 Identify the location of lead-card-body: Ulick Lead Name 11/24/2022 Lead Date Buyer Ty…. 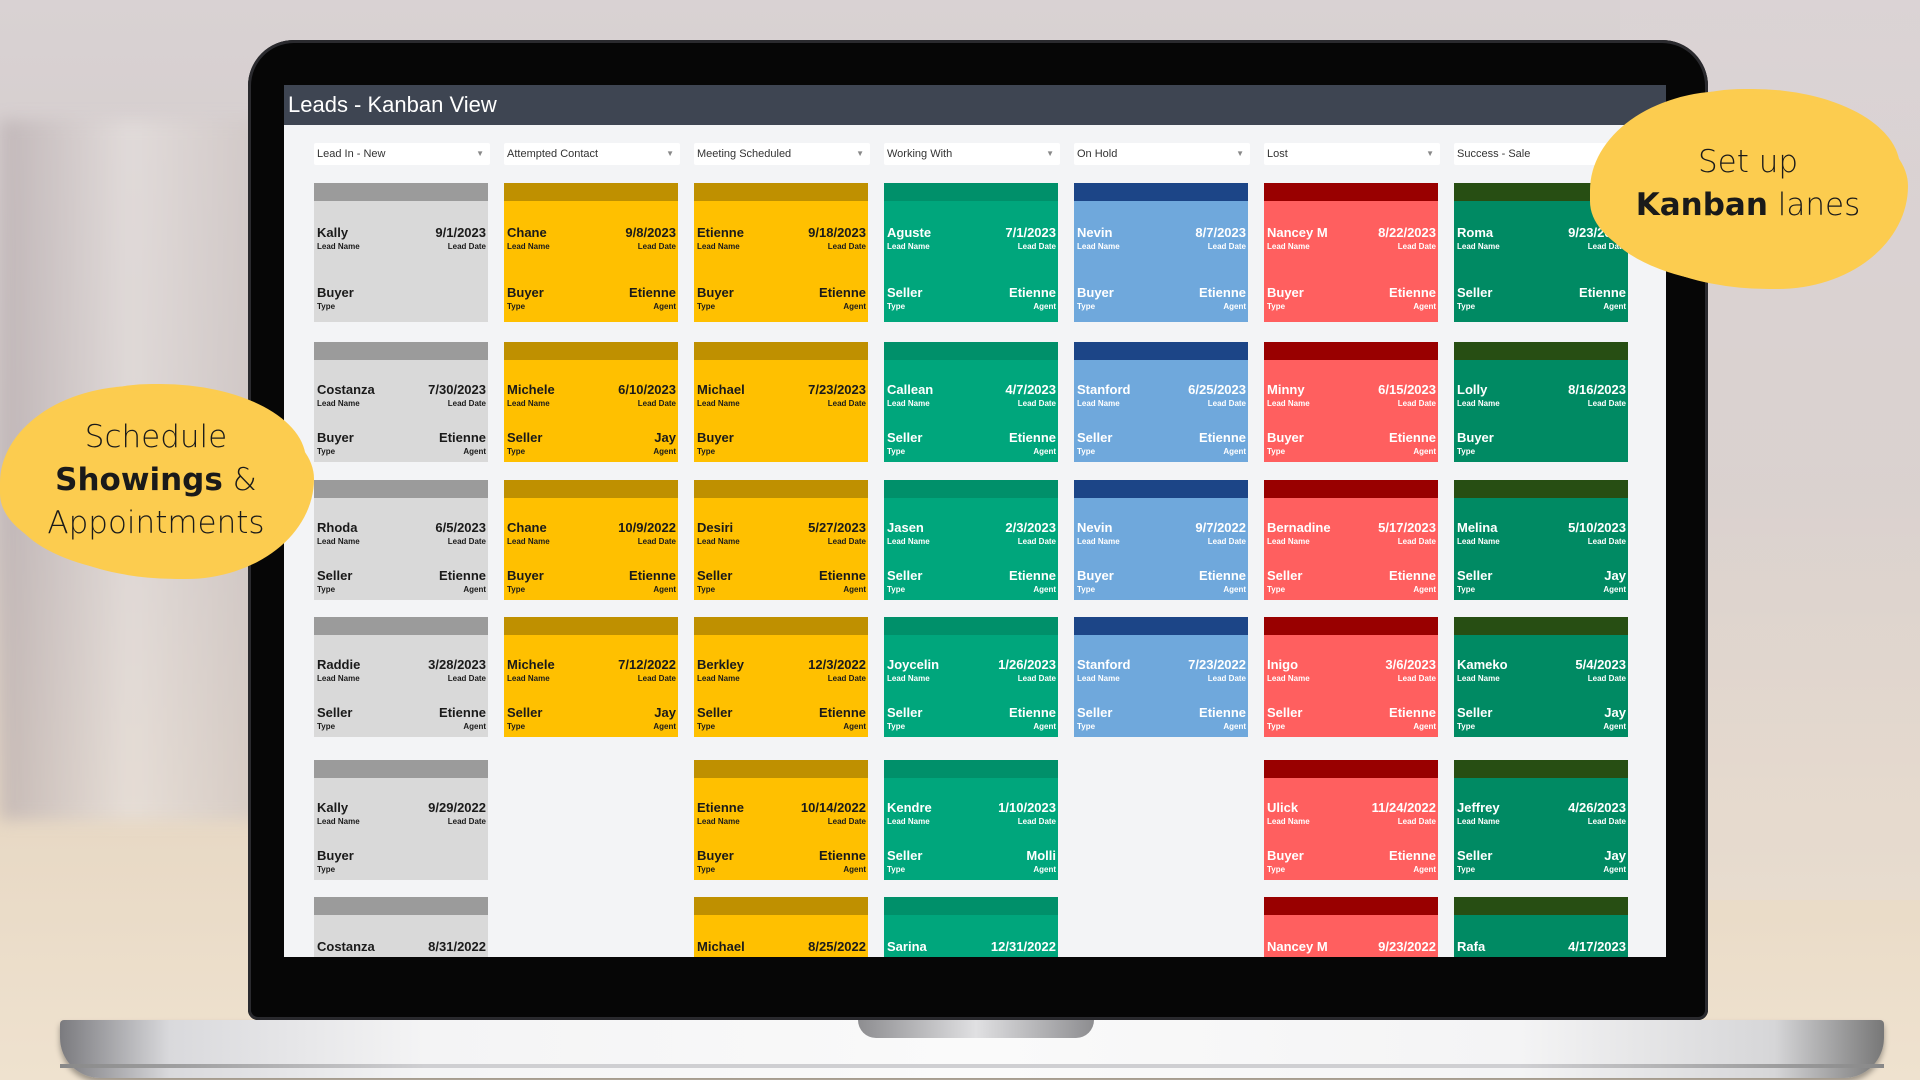
(1351, 829).